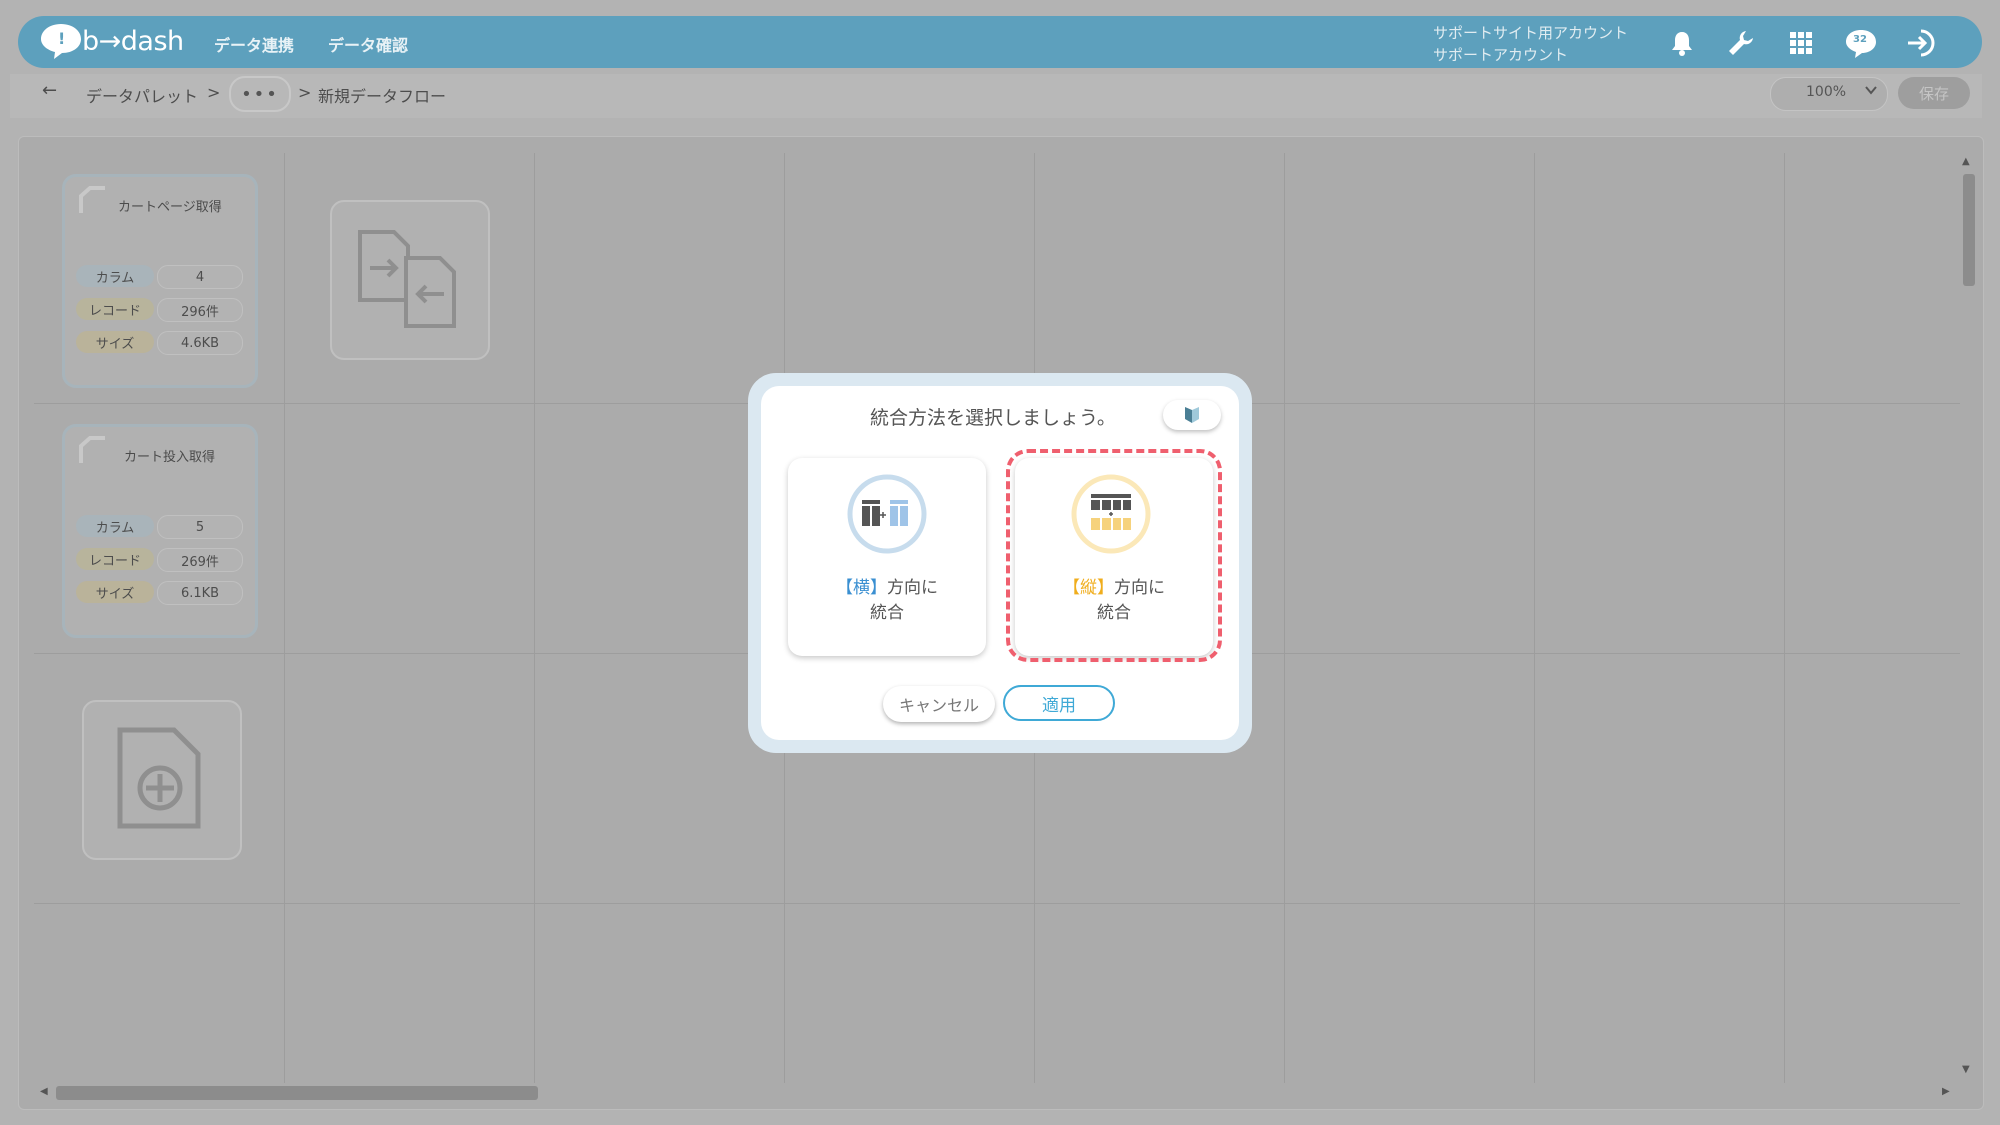  I want to click on logo-text: b→dash, so click(133, 41).